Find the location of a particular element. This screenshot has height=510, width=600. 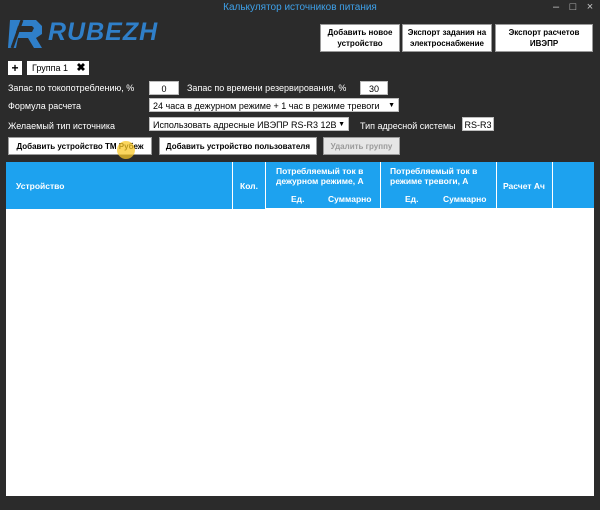

close-tab-icon: ✖ is located at coordinates (81, 68).